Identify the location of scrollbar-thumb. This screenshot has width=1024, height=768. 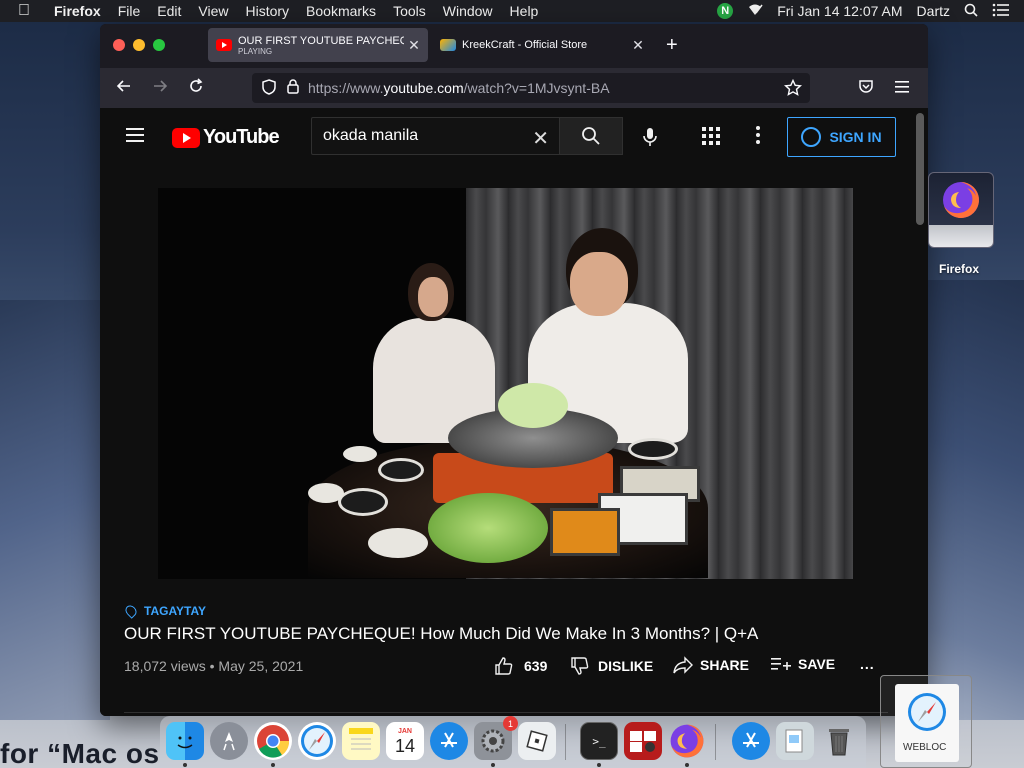
(920, 169).